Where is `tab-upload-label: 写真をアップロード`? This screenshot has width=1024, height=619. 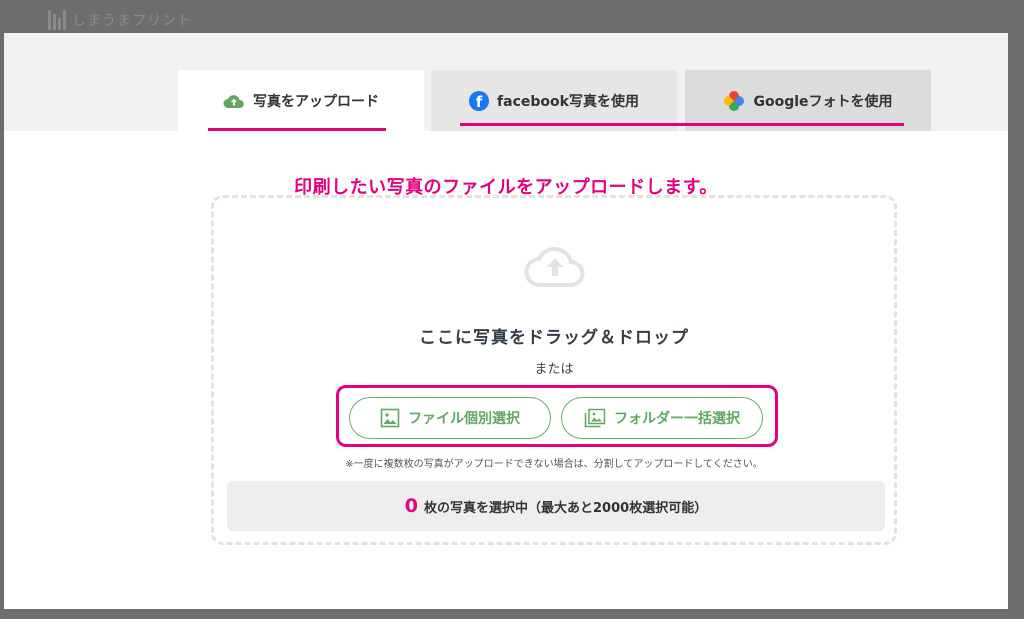 tab-upload-label: 写真をアップロード is located at coordinates (316, 101).